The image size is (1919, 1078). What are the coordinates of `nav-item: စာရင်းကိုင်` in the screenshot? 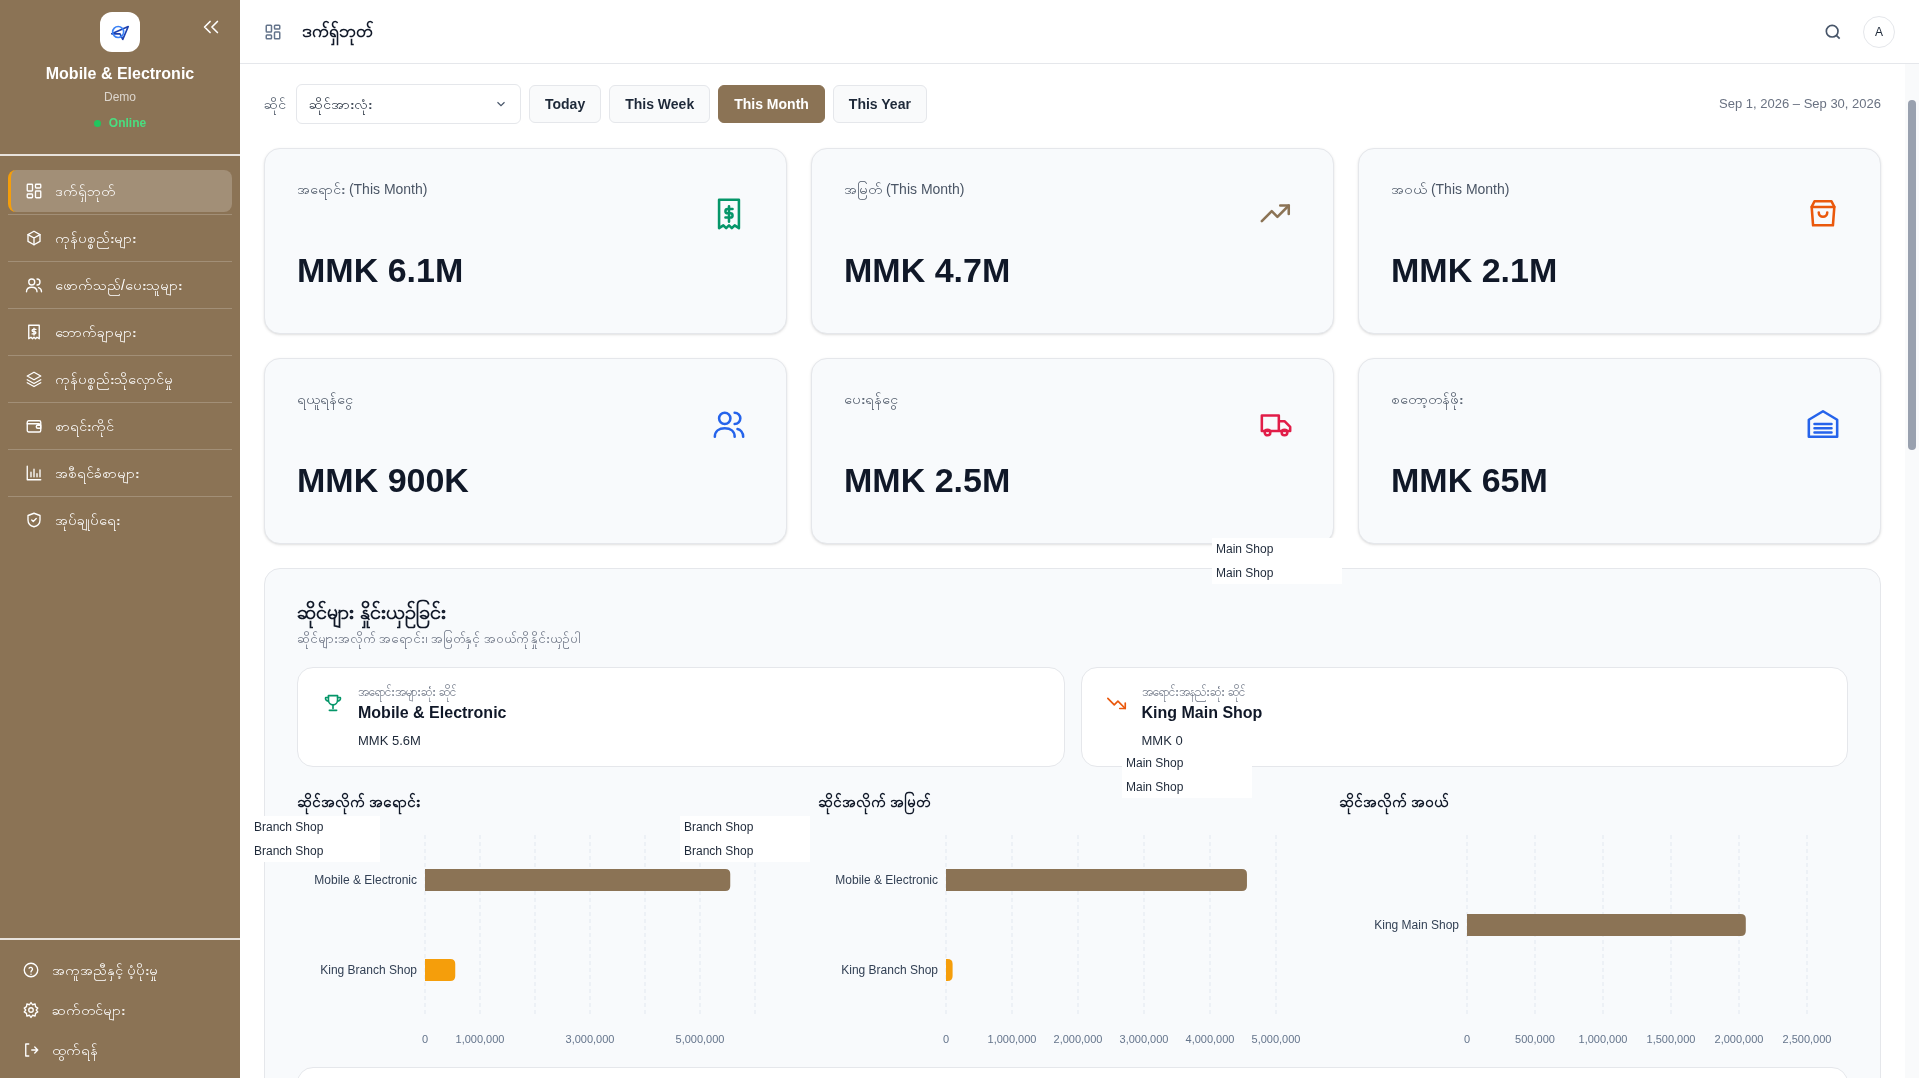 It's located at (120, 426).